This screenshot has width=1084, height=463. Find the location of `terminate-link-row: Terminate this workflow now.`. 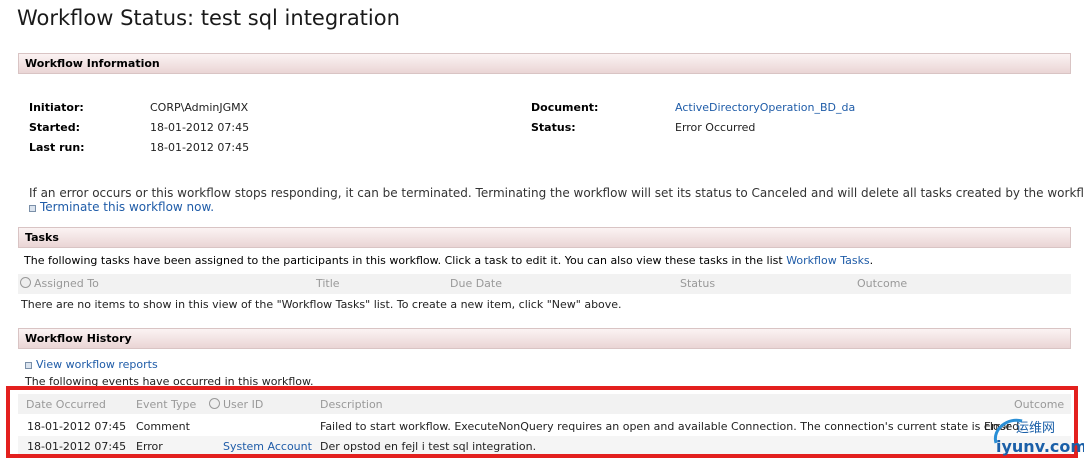

terminate-link-row: Terminate this workflow now. is located at coordinates (121, 207).